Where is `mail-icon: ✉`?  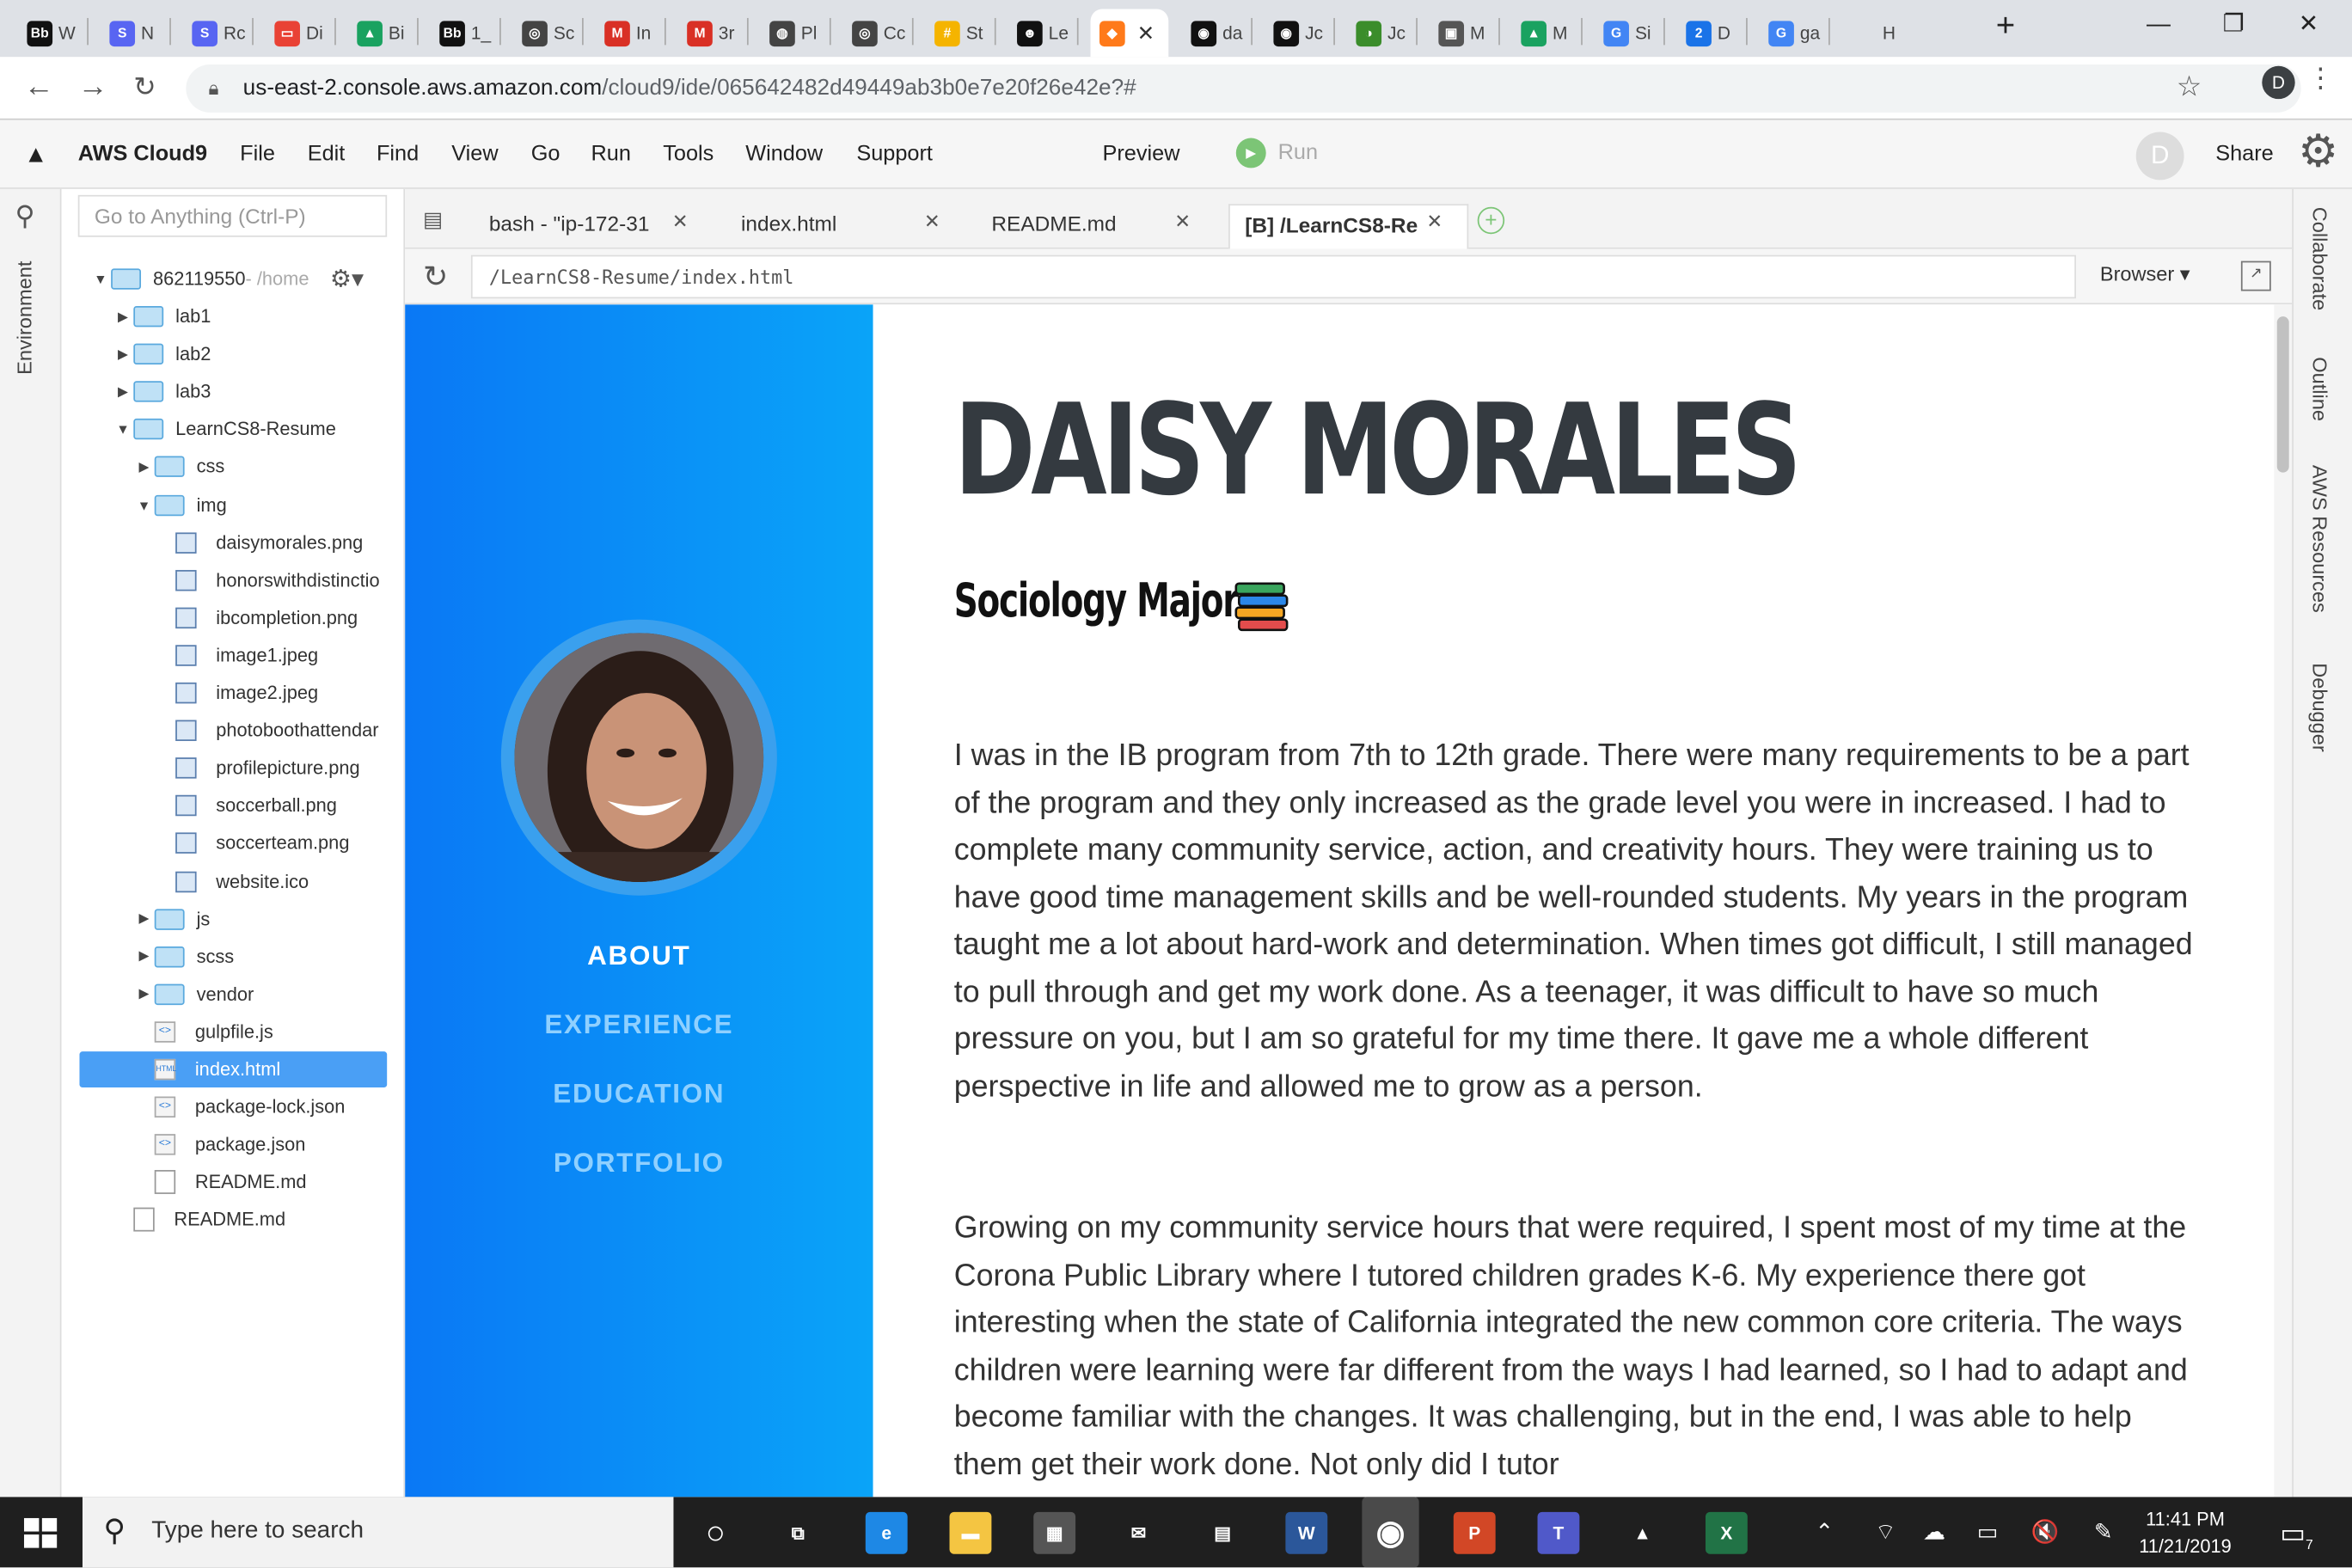 mail-icon: ✉ is located at coordinates (1139, 1533).